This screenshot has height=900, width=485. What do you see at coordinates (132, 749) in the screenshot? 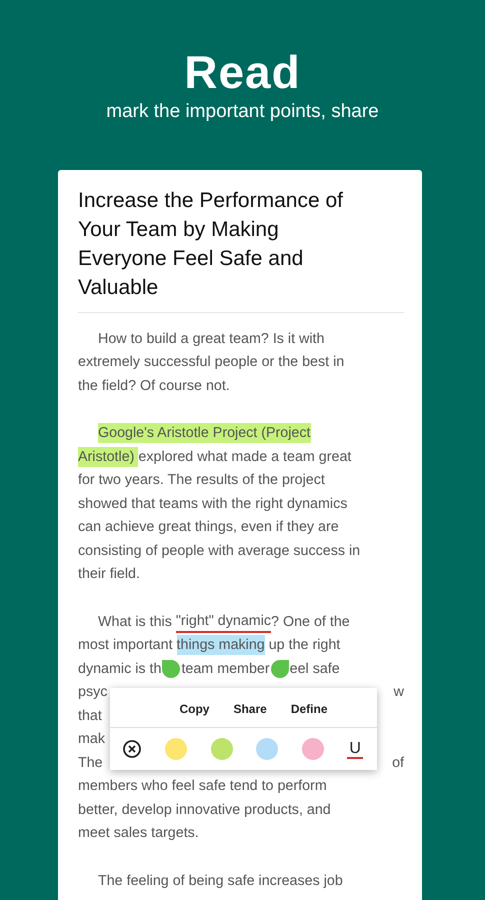
I see `clear-icon` at bounding box center [132, 749].